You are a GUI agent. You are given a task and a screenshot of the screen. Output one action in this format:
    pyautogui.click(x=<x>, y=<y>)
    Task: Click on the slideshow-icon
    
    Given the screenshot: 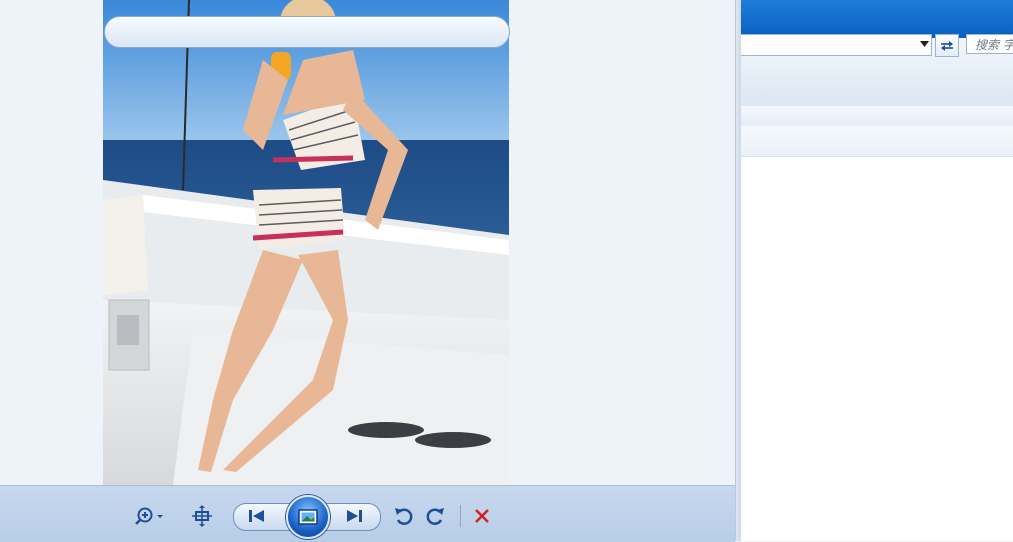 What is the action you would take?
    pyautogui.click(x=308, y=517)
    